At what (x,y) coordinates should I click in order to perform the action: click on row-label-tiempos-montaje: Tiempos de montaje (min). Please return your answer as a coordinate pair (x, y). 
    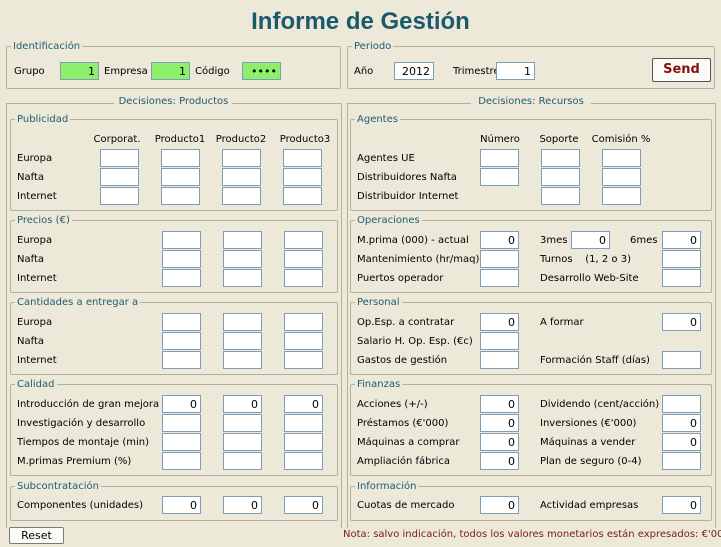
    Looking at the image, I should click on (83, 442).